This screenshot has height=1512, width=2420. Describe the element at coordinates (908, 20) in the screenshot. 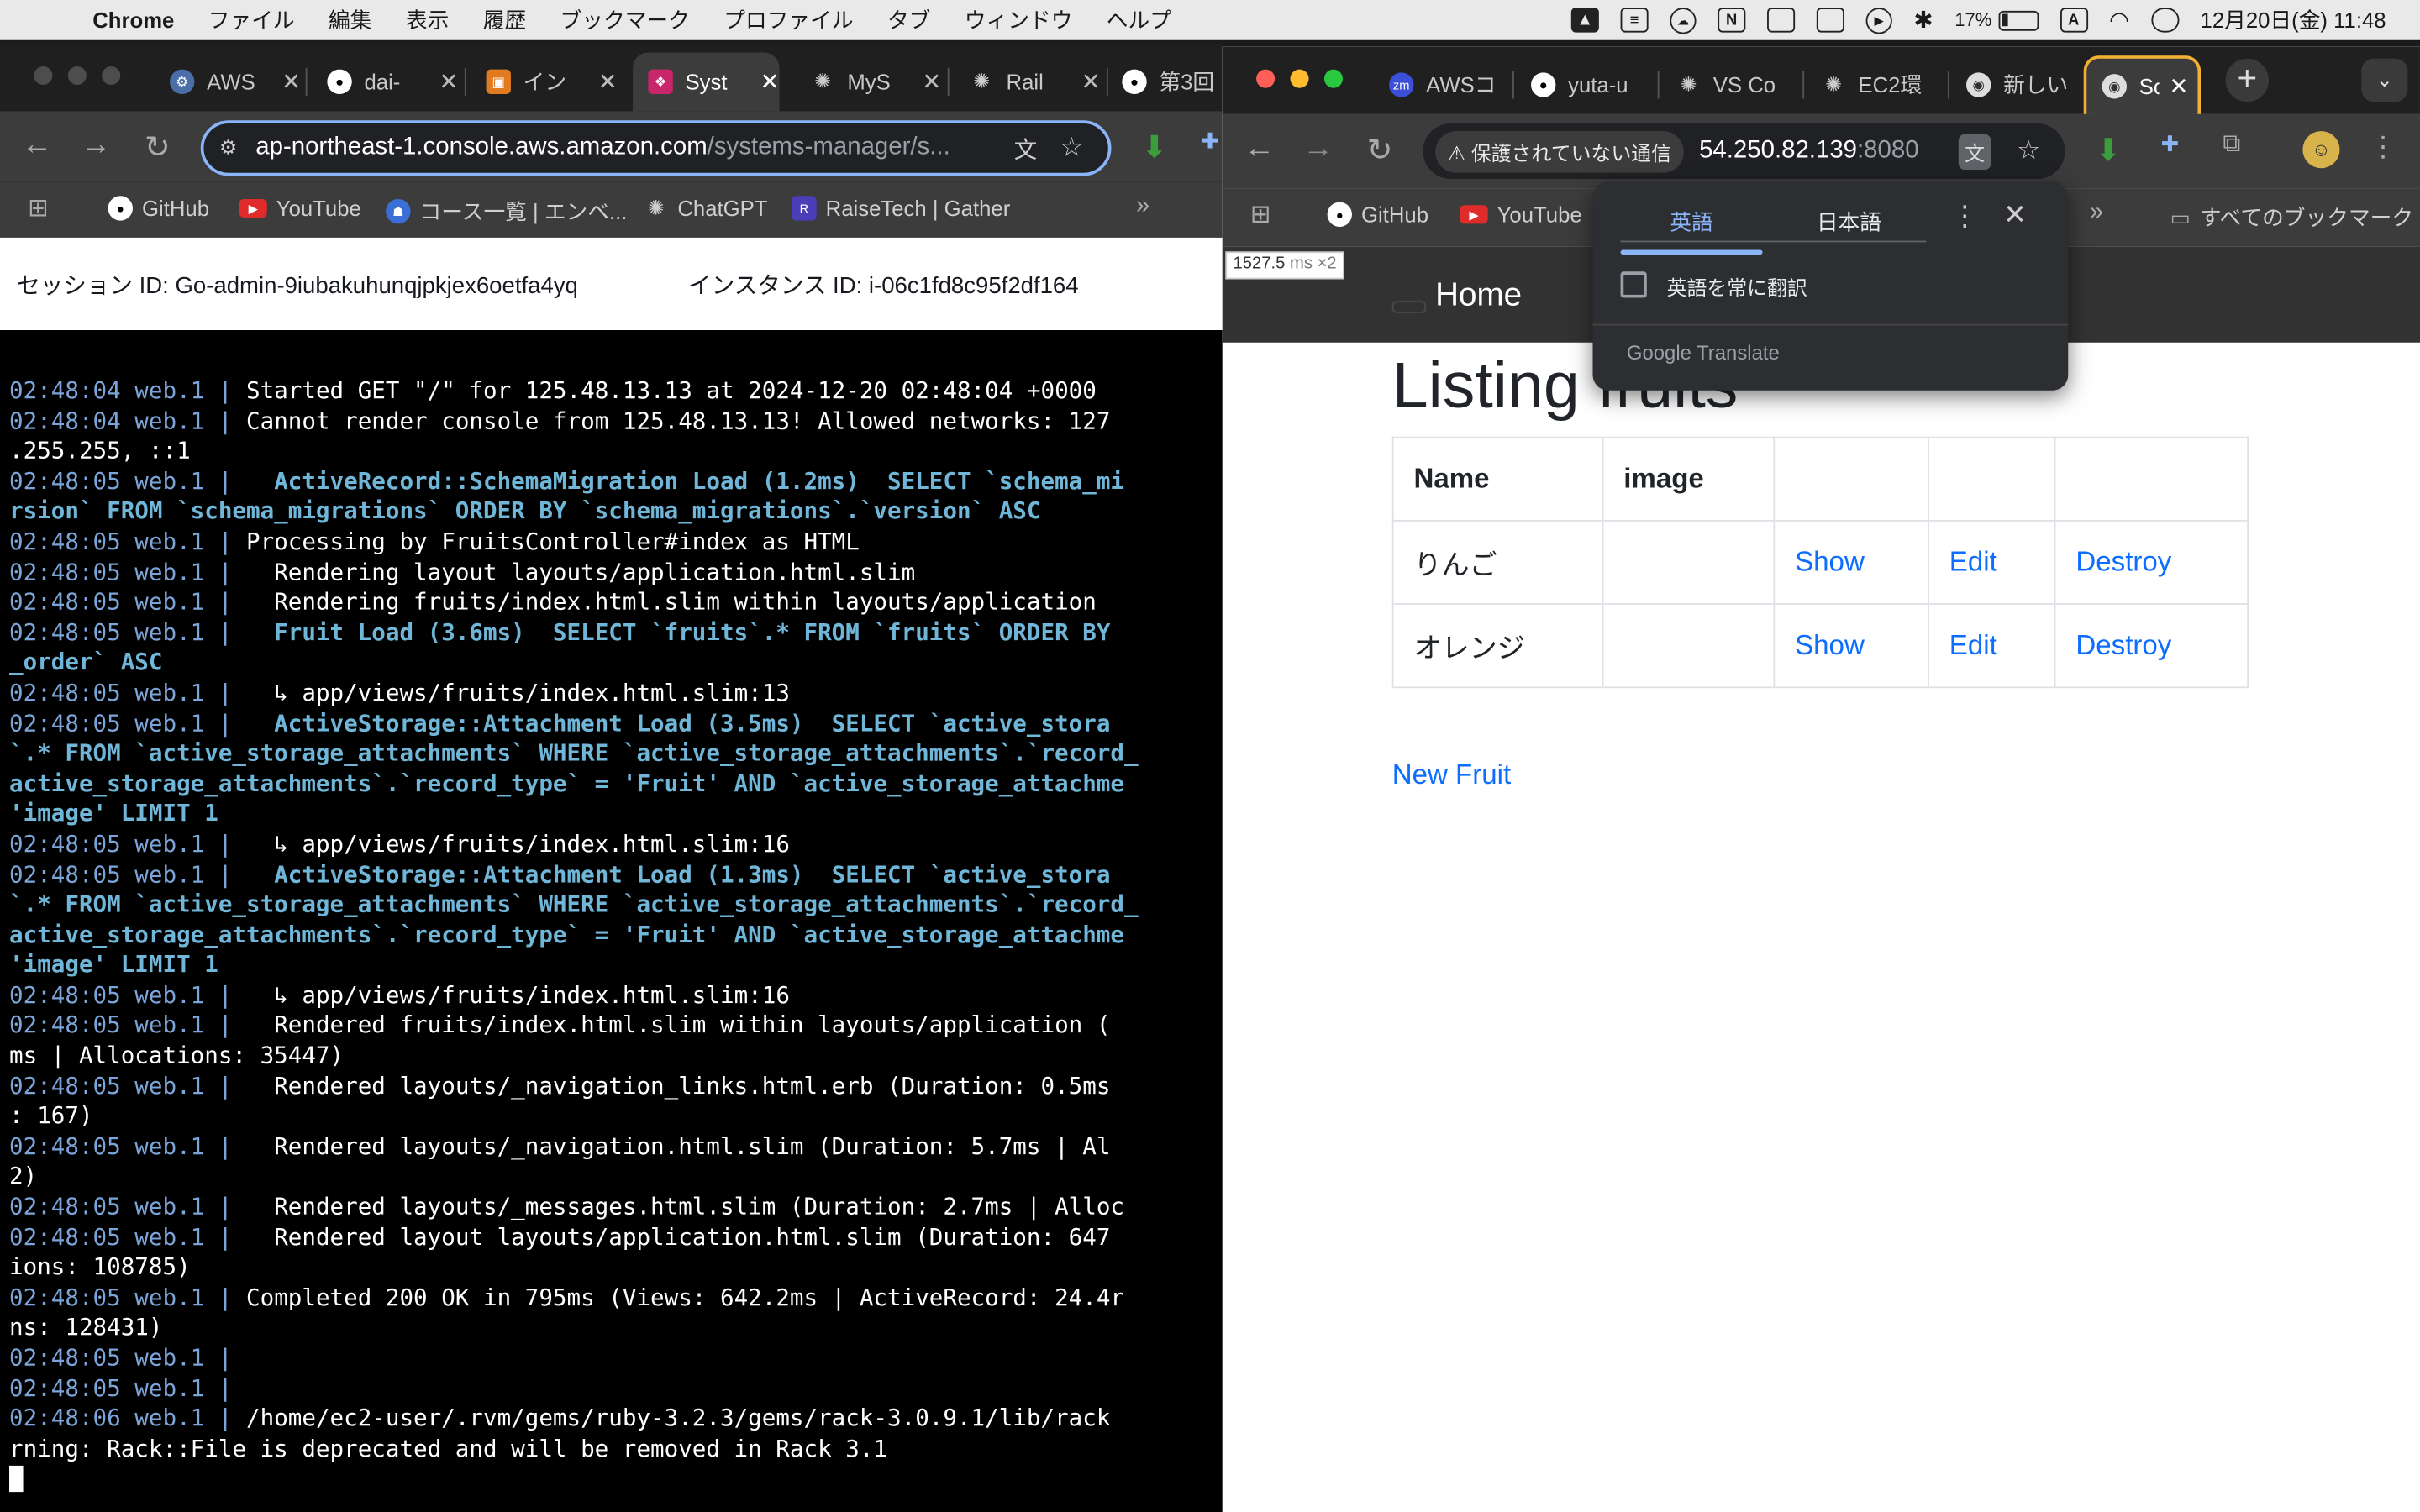

I see `menu-tab: タブ` at that location.